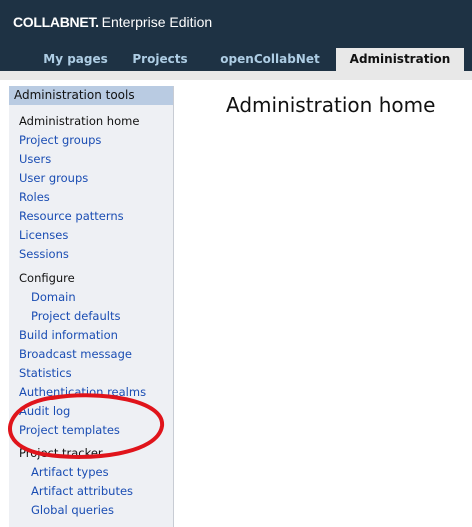 The height and width of the screenshot is (527, 472). Describe the element at coordinates (270, 59) in the screenshot. I see `tab-opencollabnet: openCollabNet` at that location.